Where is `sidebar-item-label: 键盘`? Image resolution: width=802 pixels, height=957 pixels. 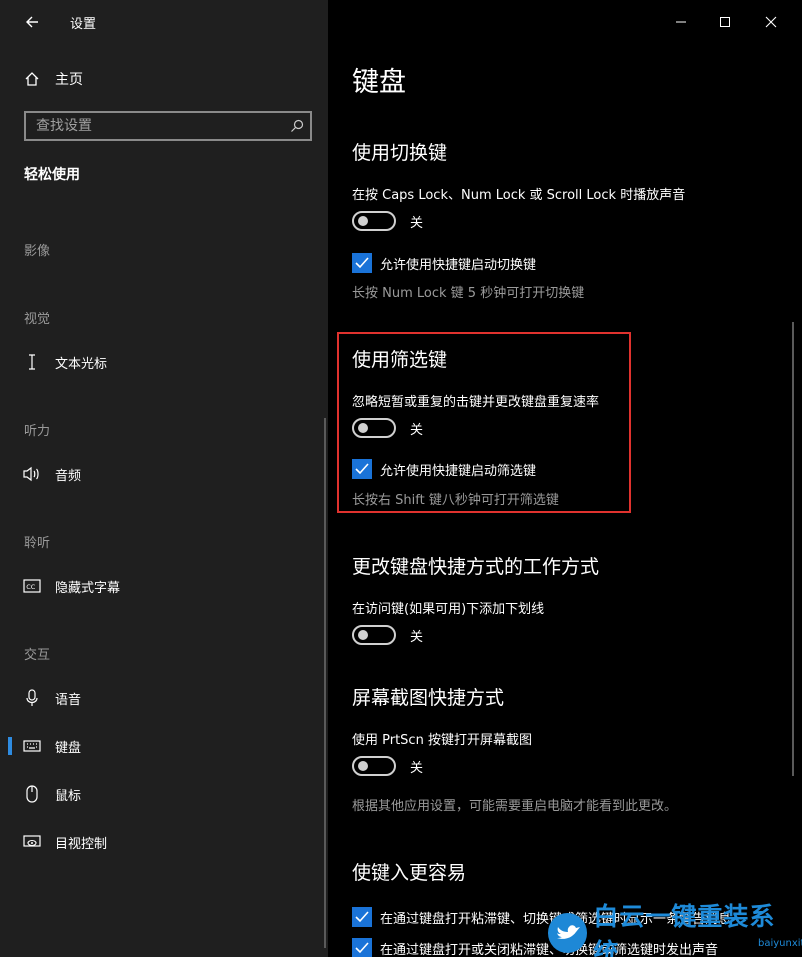
sidebar-item-label: 键盘 is located at coordinates (68, 748).